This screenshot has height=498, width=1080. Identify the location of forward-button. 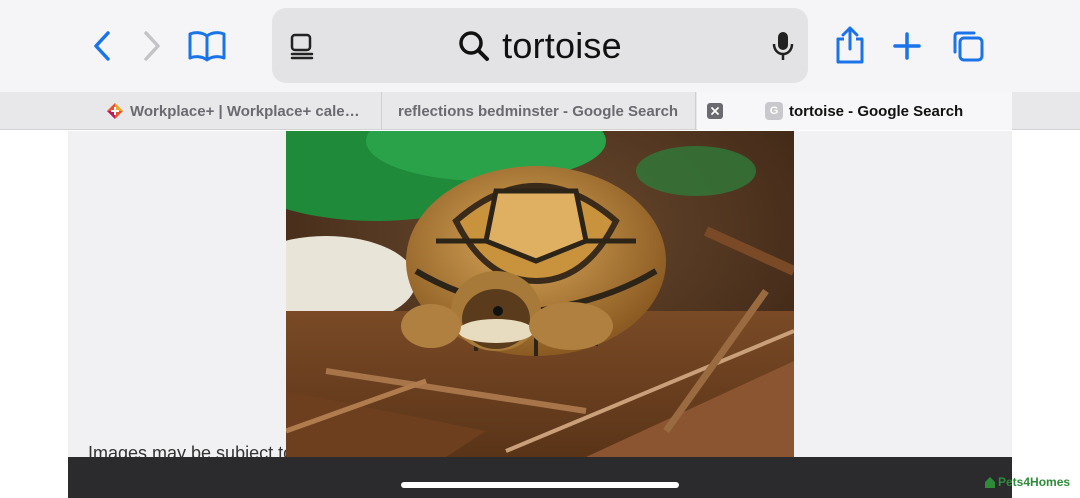
(152, 46).